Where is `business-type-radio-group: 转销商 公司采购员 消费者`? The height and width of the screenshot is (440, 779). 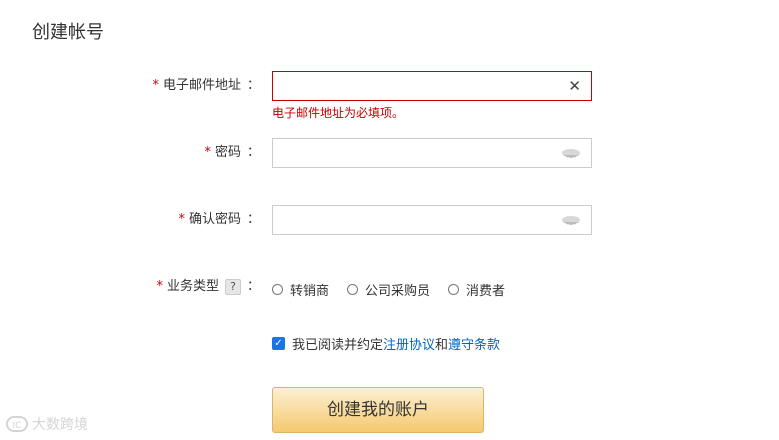
business-type-radio-group: 转销商 公司采购员 消费者 is located at coordinates (397, 289).